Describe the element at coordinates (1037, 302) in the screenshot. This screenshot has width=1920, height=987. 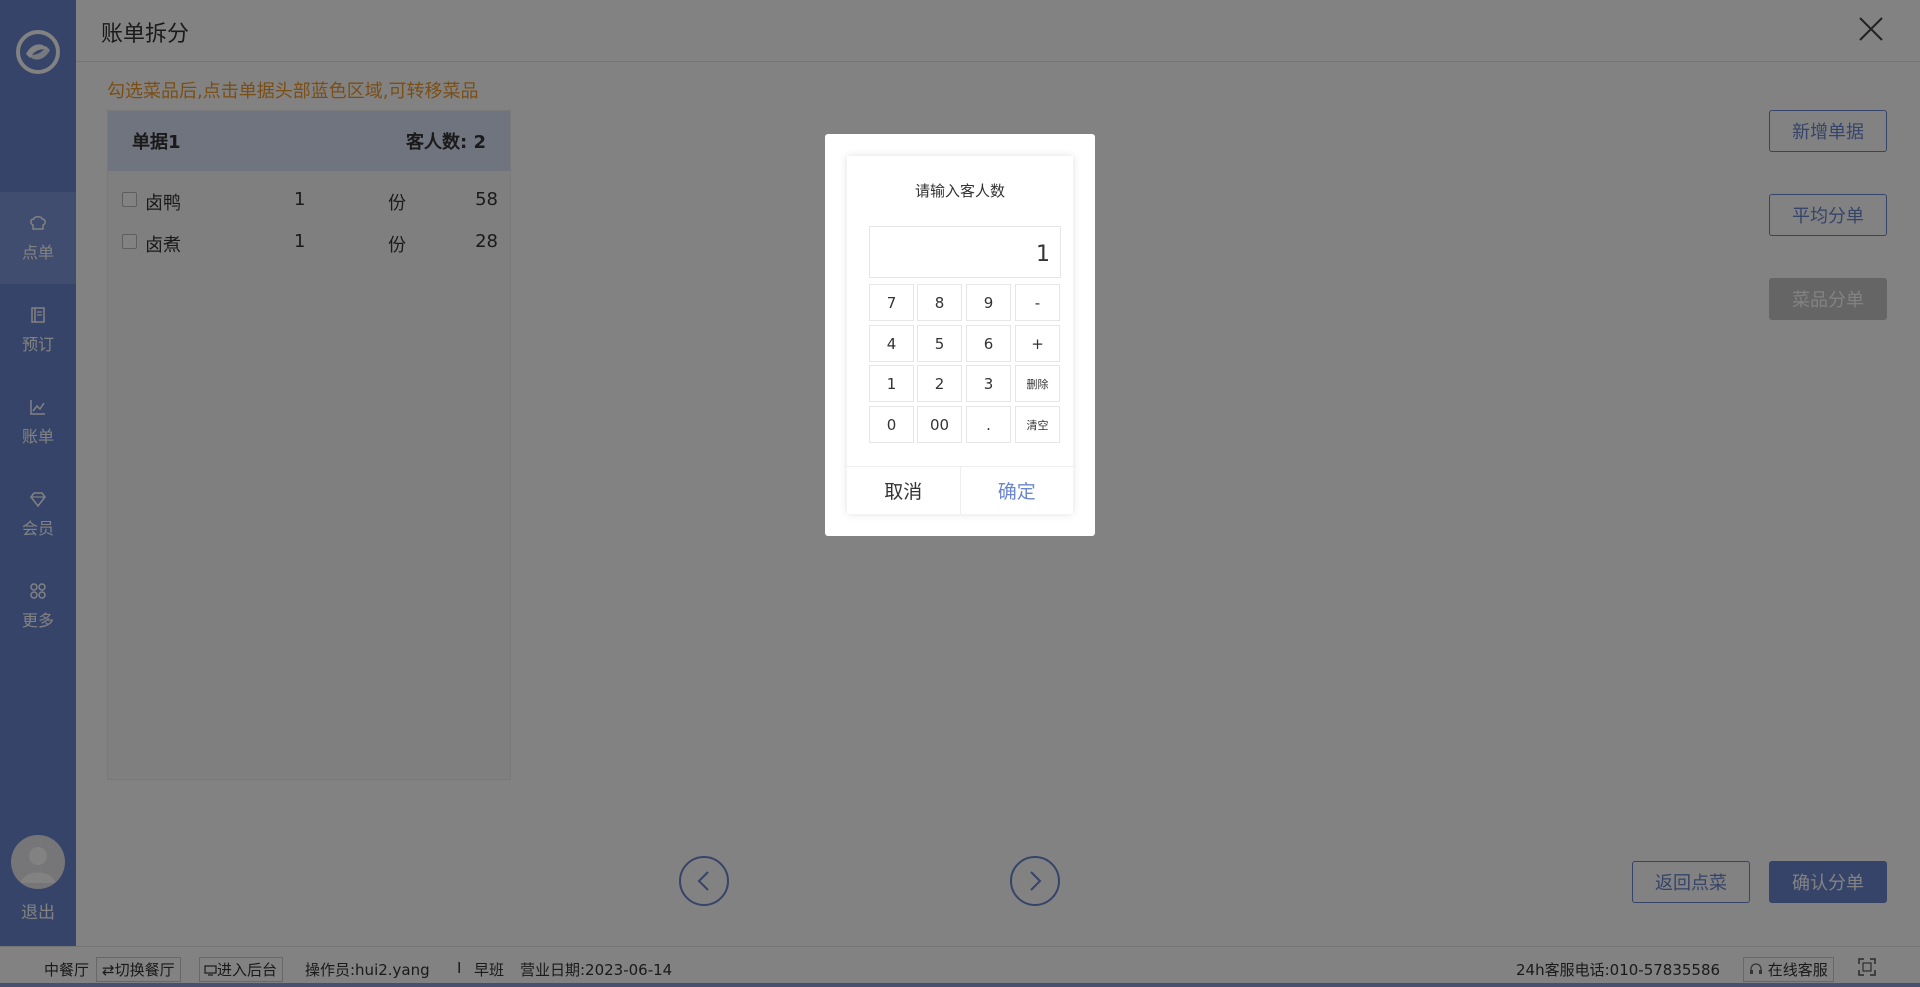
I see `key-minus: -` at that location.